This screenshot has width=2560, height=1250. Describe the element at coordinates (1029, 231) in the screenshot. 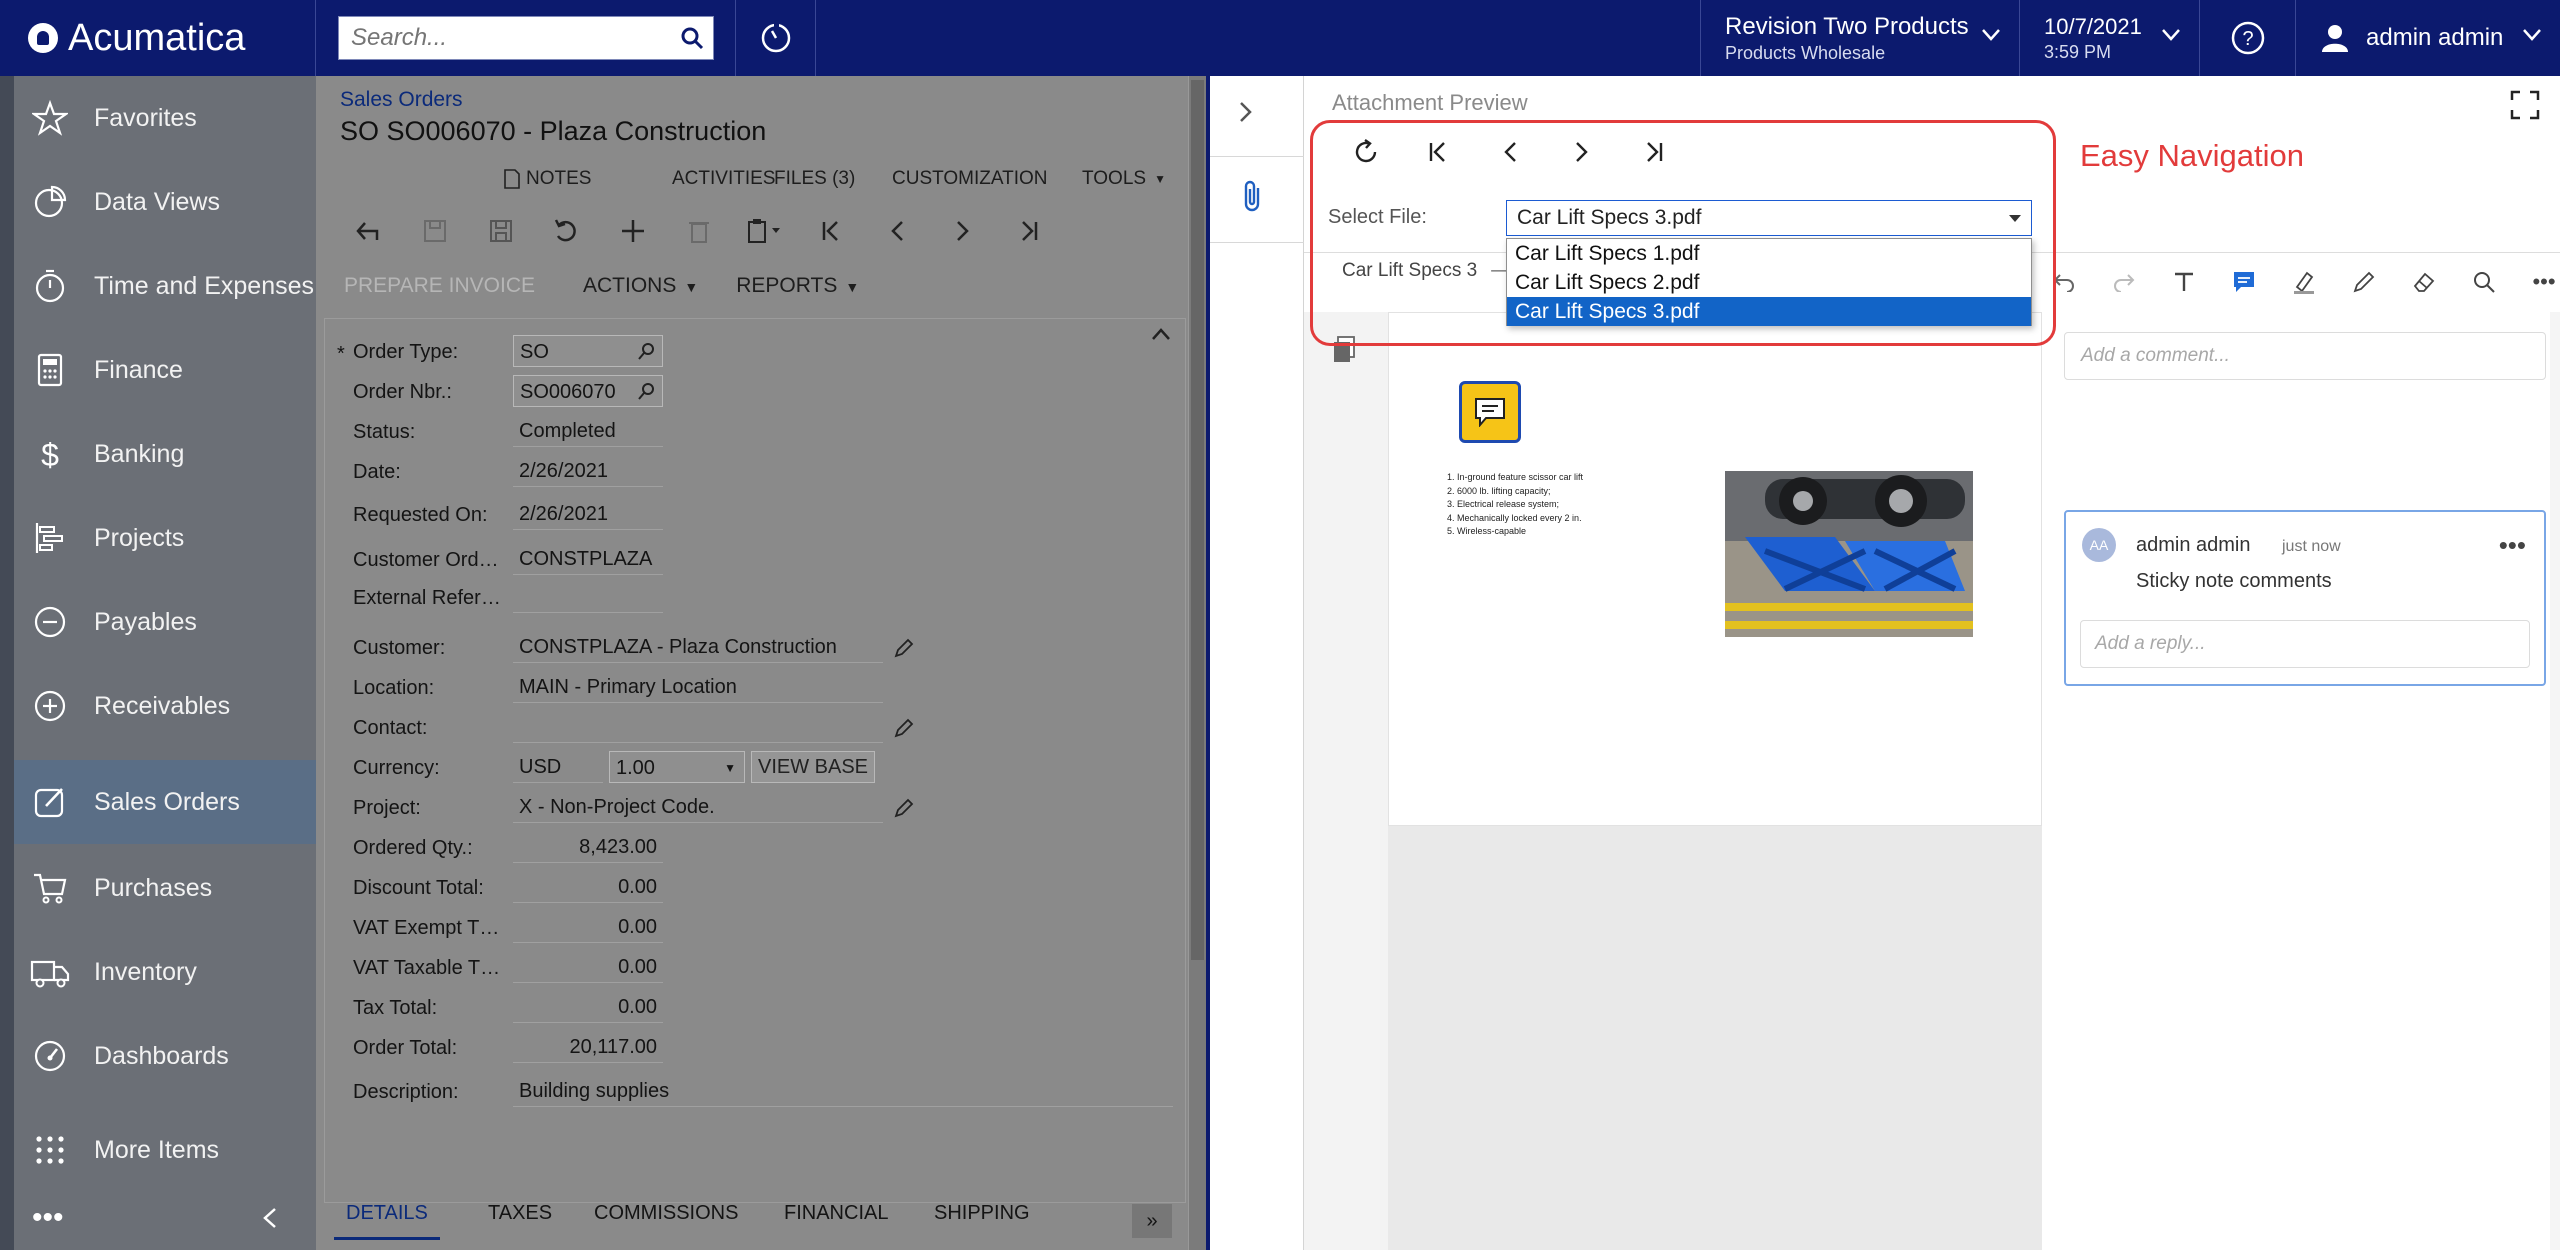

I see `last-record-button` at that location.